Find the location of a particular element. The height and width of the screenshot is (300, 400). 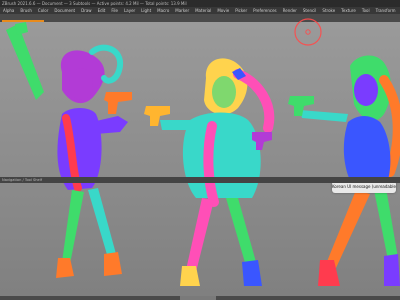

menu-draw: Draw is located at coordinates (86, 10).